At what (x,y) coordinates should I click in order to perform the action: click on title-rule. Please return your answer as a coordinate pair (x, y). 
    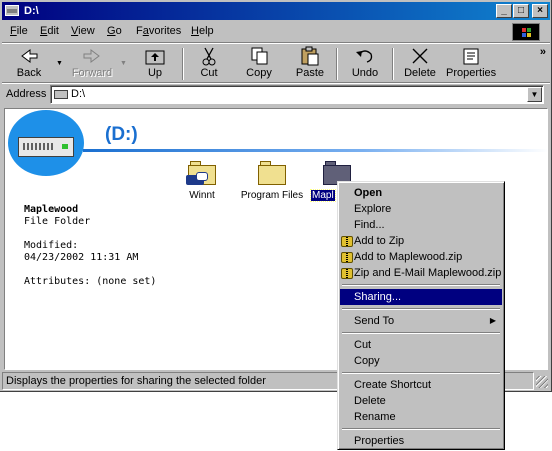
    Looking at the image, I should click on (315, 150).